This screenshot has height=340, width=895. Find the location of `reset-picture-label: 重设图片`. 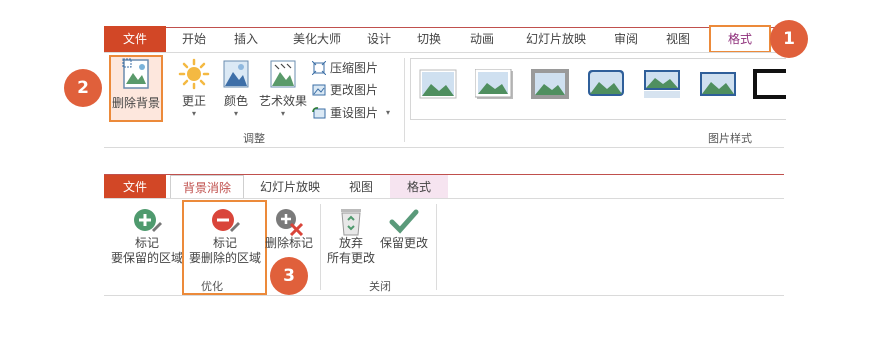

reset-picture-label: 重设图片 is located at coordinates (354, 113).